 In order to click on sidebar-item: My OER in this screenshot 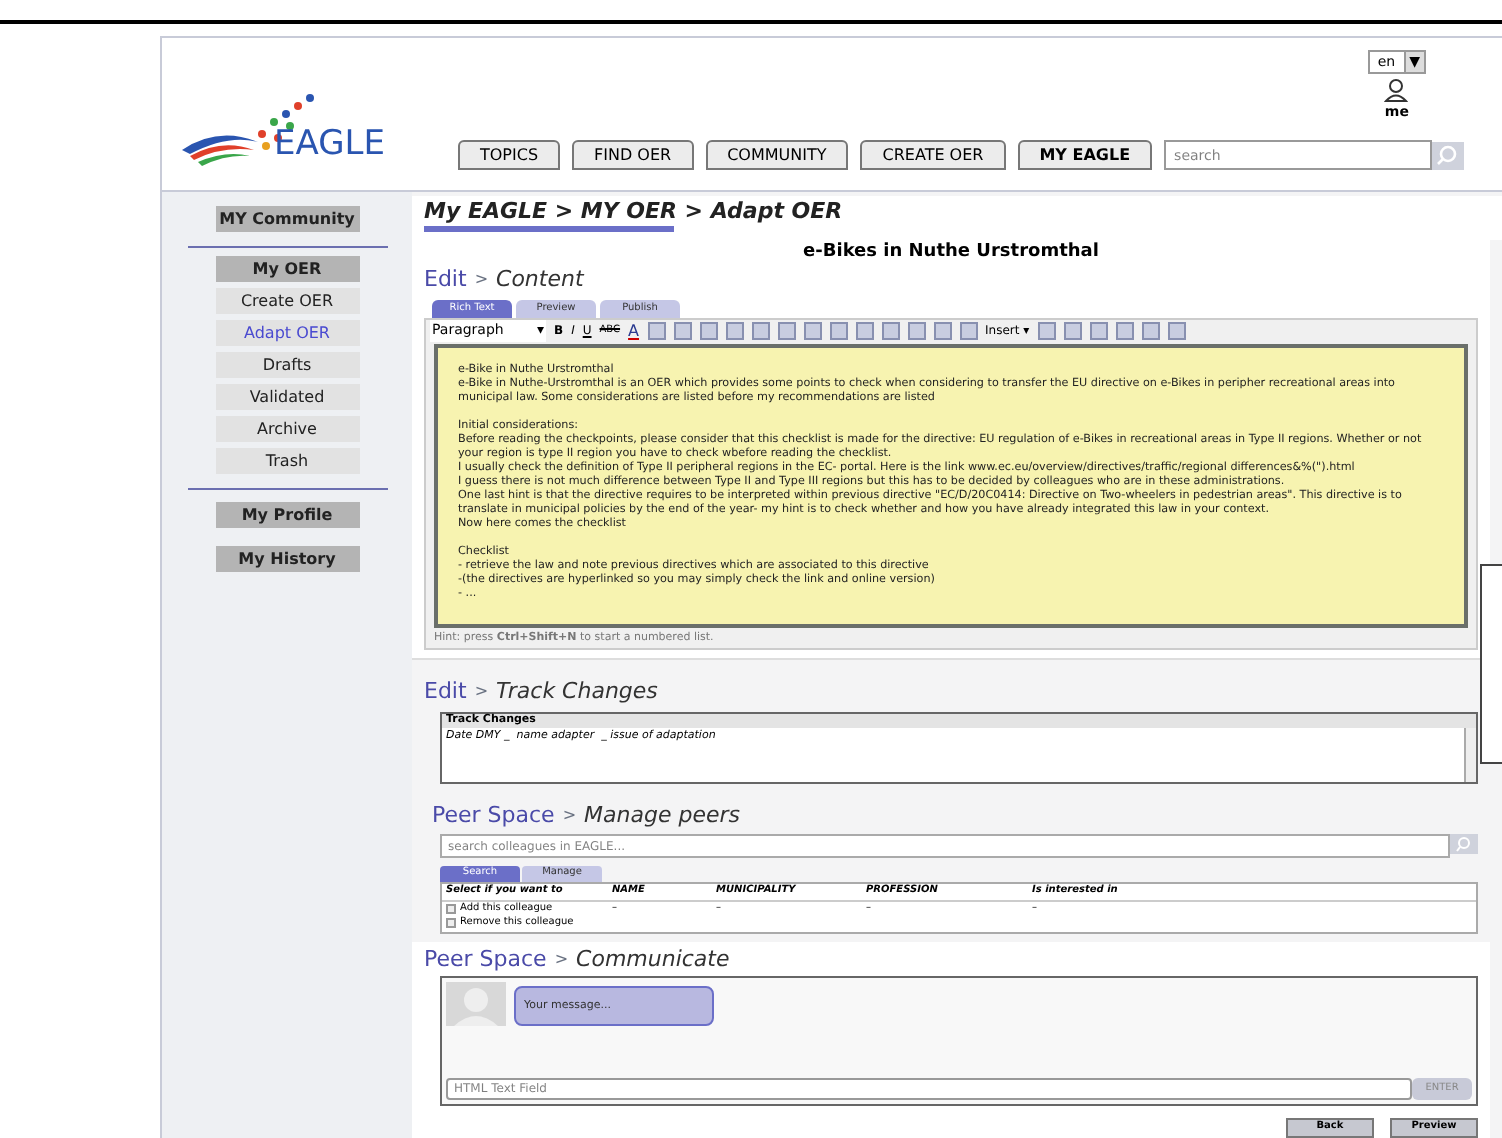, I will do `click(287, 269)`.